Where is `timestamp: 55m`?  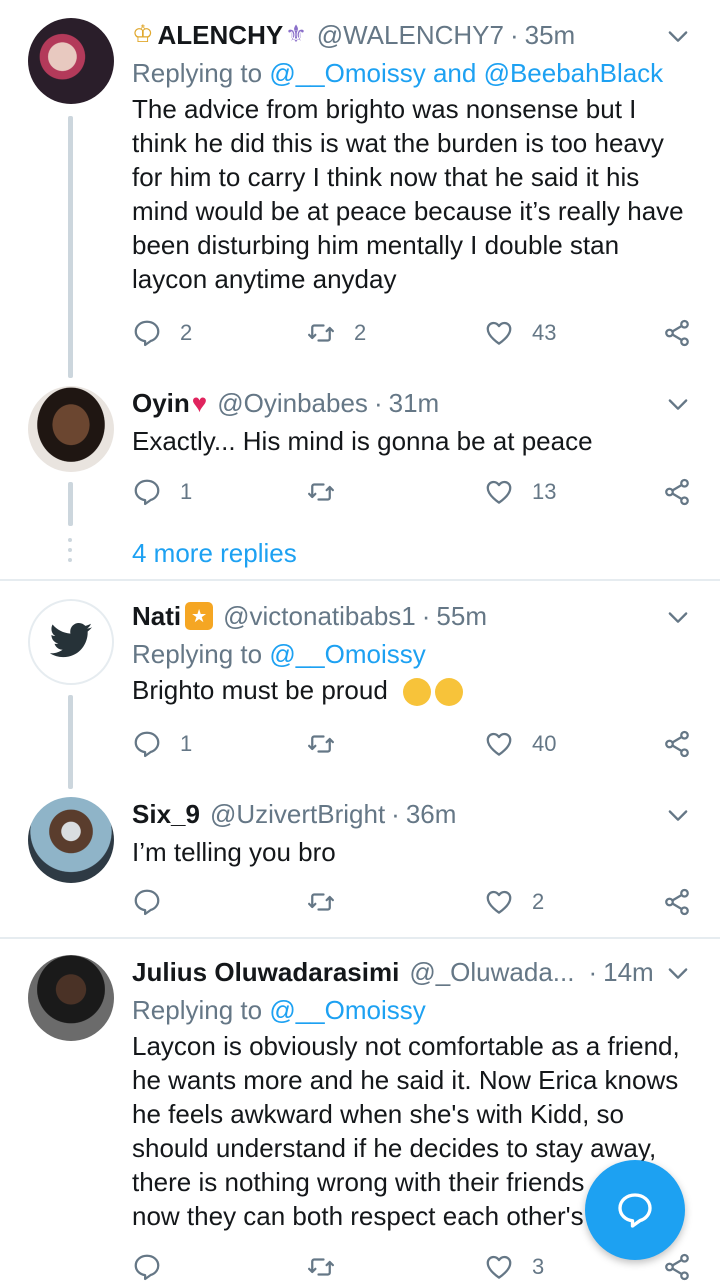
timestamp: 55m is located at coordinates (461, 616).